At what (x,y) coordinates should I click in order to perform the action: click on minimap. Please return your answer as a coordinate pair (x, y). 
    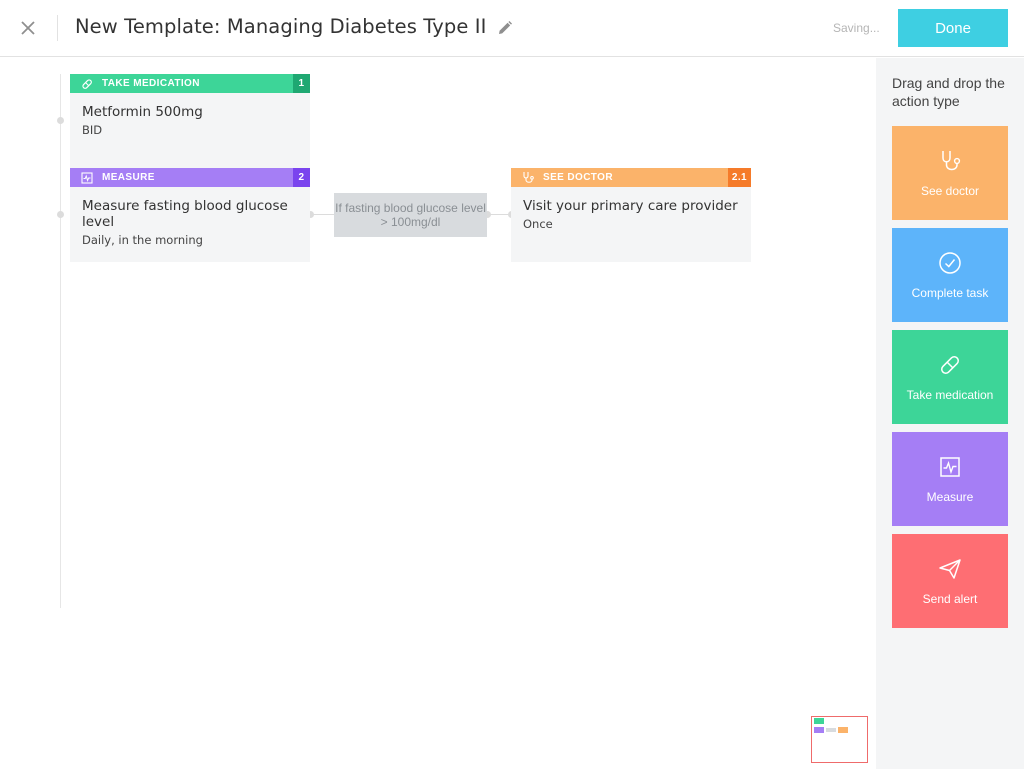
    Looking at the image, I should click on (839, 739).